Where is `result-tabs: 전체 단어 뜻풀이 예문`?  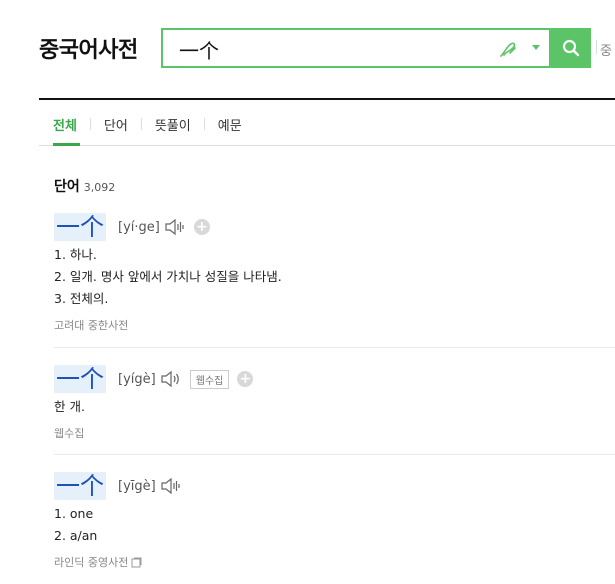 result-tabs: 전체 단어 뜻풀이 예문 is located at coordinates (140, 124).